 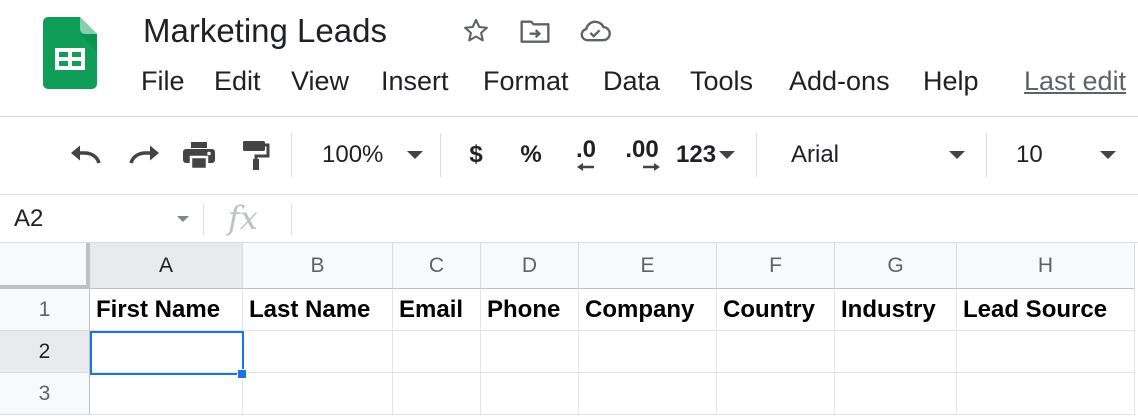 I want to click on column-header-g: G, so click(x=896, y=266).